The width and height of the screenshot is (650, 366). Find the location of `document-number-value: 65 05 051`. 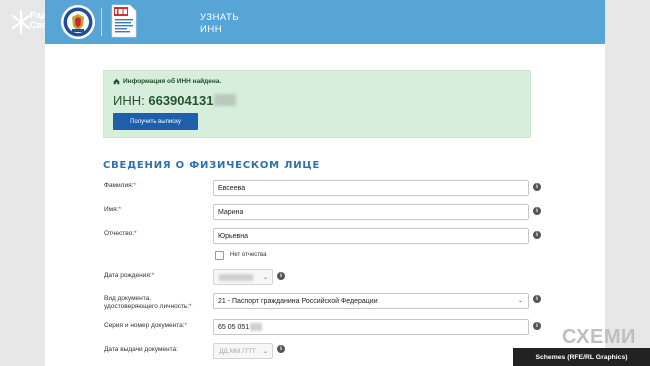

document-number-value: 65 05 051 is located at coordinates (234, 327).